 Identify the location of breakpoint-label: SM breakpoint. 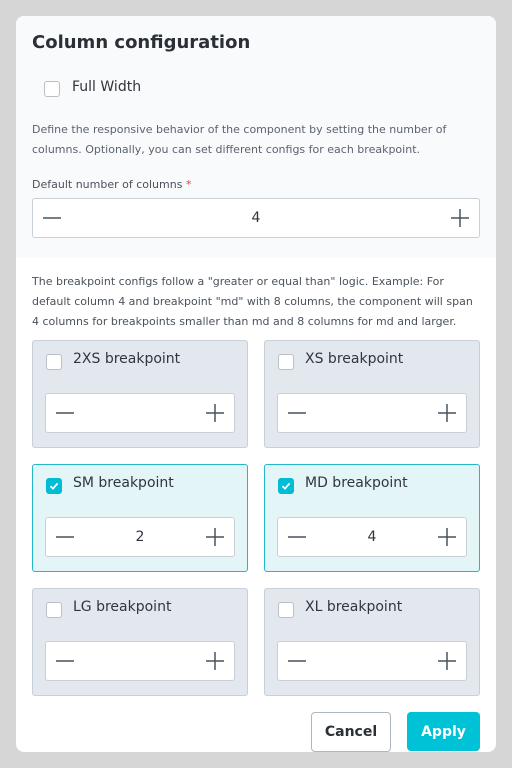
(123, 483).